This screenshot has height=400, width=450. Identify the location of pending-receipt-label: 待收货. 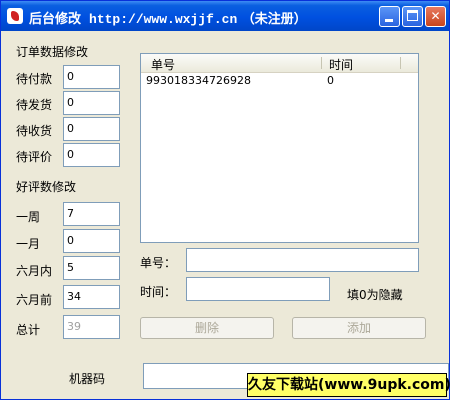
(34, 131).